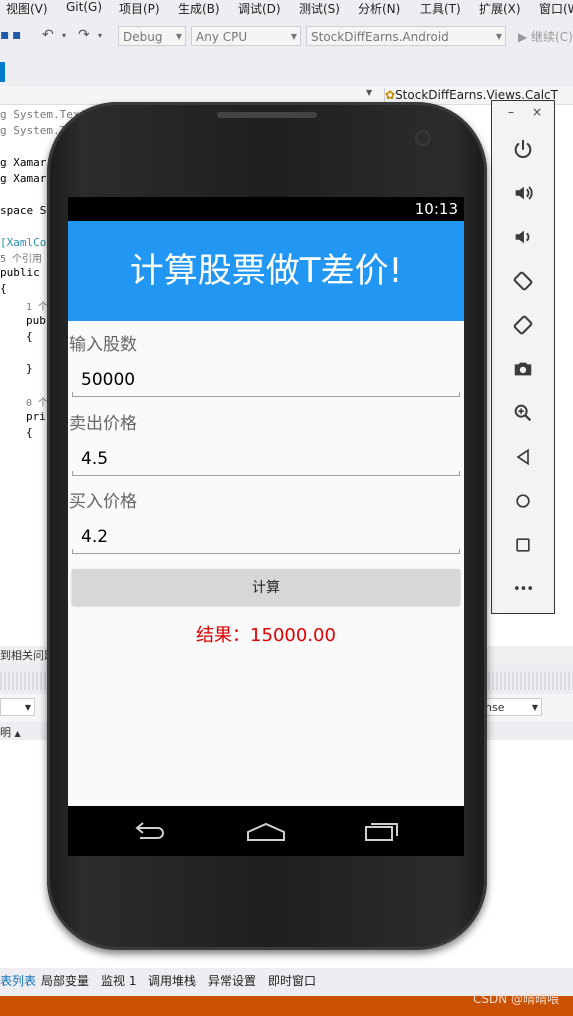  I want to click on page-title: 计算股票做T差价!, so click(266, 271).